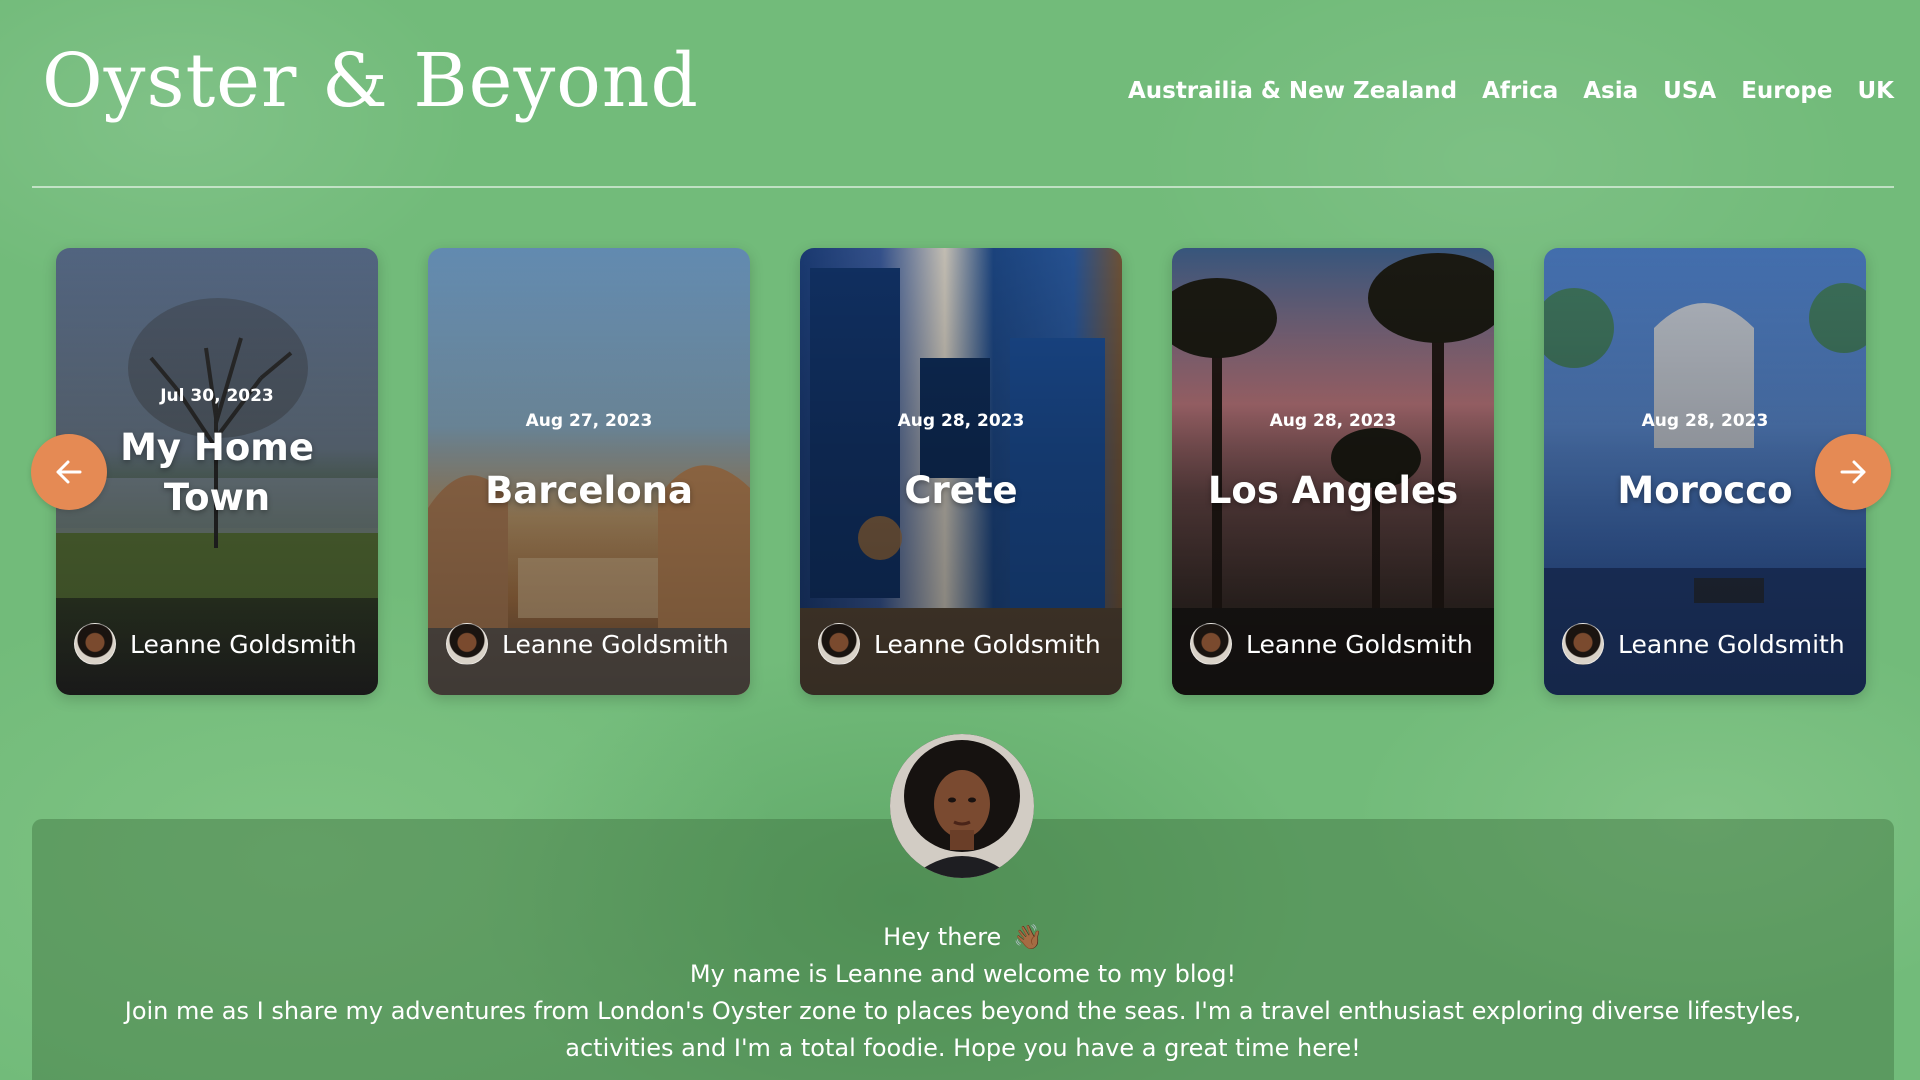 The image size is (1920, 1080). I want to click on profile-photo, so click(962, 806).